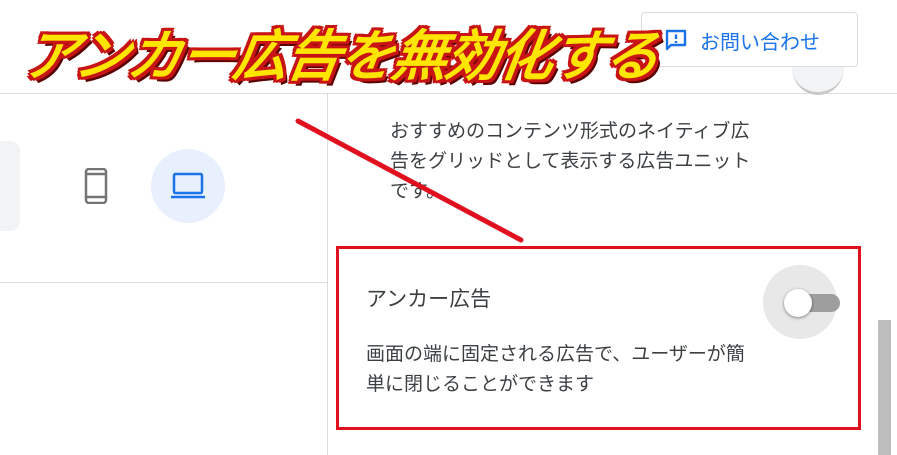  Describe the element at coordinates (327, 274) in the screenshot. I see `panel-divider` at that location.